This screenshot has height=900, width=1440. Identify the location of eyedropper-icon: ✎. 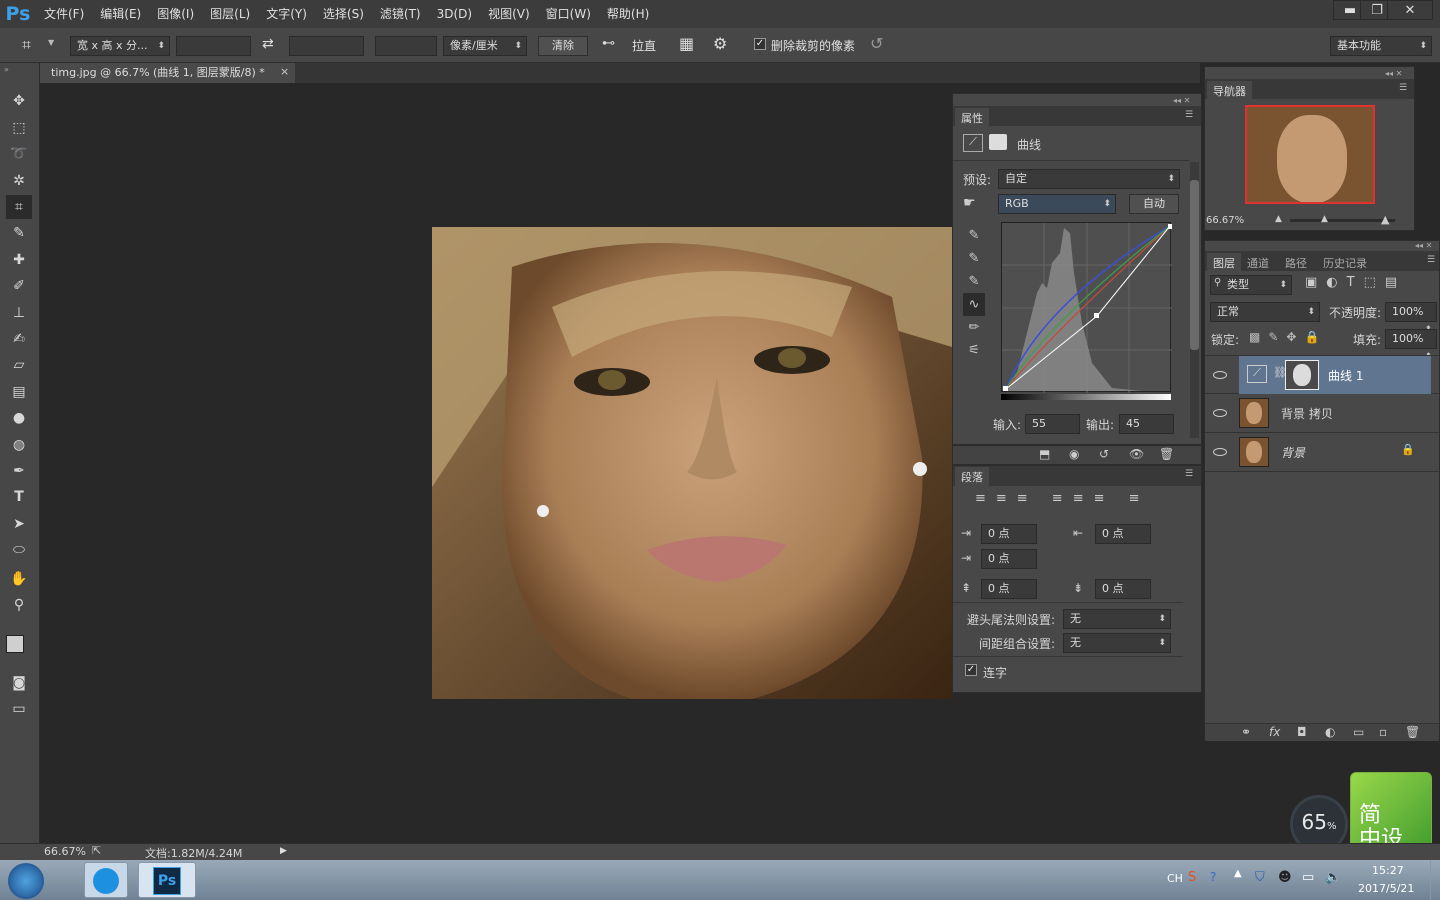
(19, 233).